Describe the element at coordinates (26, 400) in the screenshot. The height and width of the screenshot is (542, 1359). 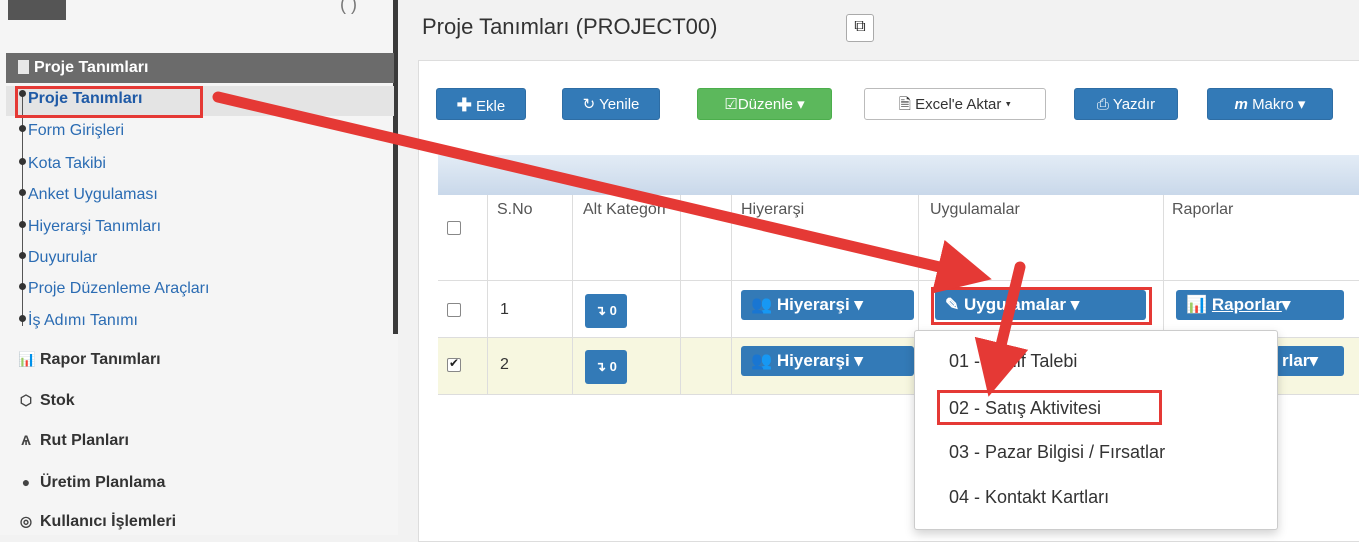
I see `box-icon: ⬡` at that location.